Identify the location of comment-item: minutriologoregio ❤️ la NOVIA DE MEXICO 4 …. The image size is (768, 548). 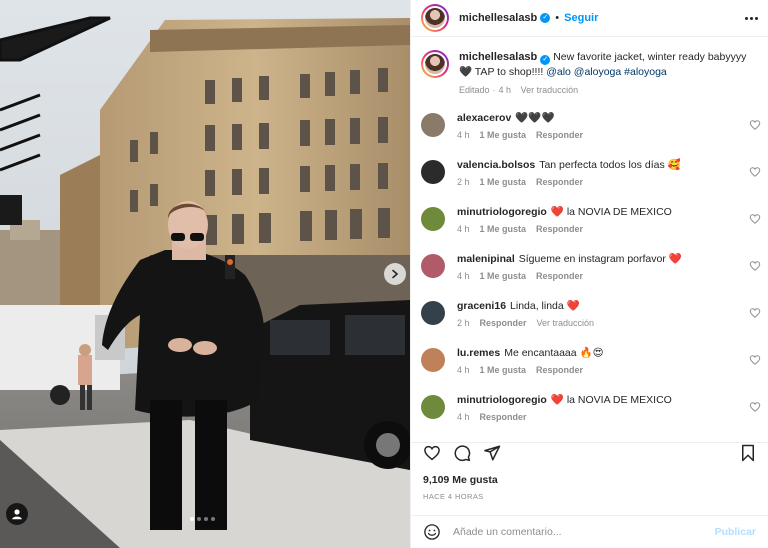
(591, 407).